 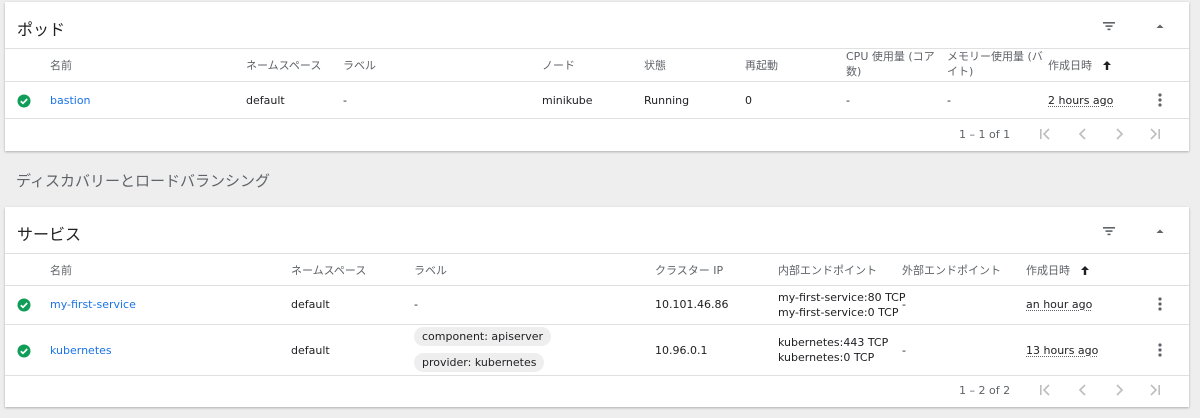 I want to click on service-name-link: my-first-service, so click(x=93, y=304).